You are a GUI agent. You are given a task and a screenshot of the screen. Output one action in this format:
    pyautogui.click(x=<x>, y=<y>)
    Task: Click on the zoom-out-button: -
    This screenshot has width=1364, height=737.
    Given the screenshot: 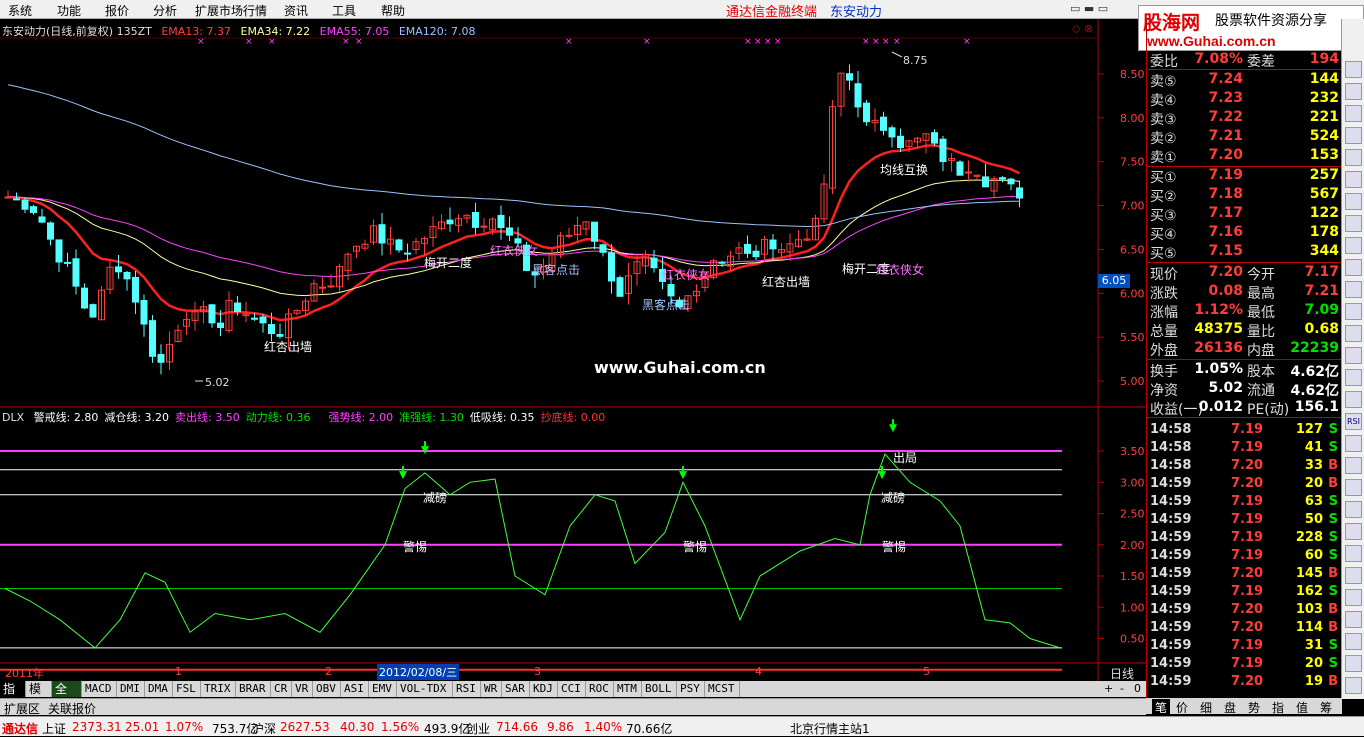 What is the action you would take?
    pyautogui.click(x=1122, y=688)
    